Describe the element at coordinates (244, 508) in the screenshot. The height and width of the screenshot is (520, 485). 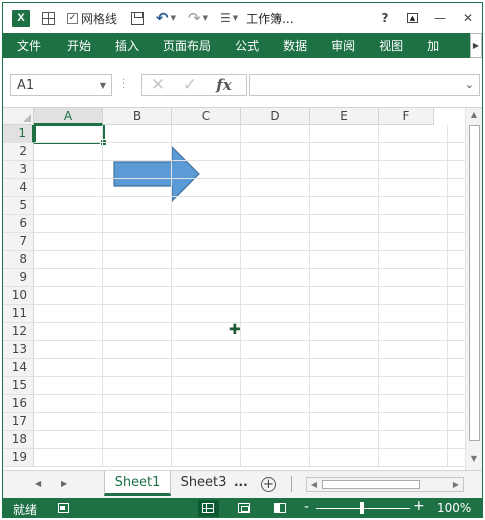
I see `page-layout-view-button` at that location.